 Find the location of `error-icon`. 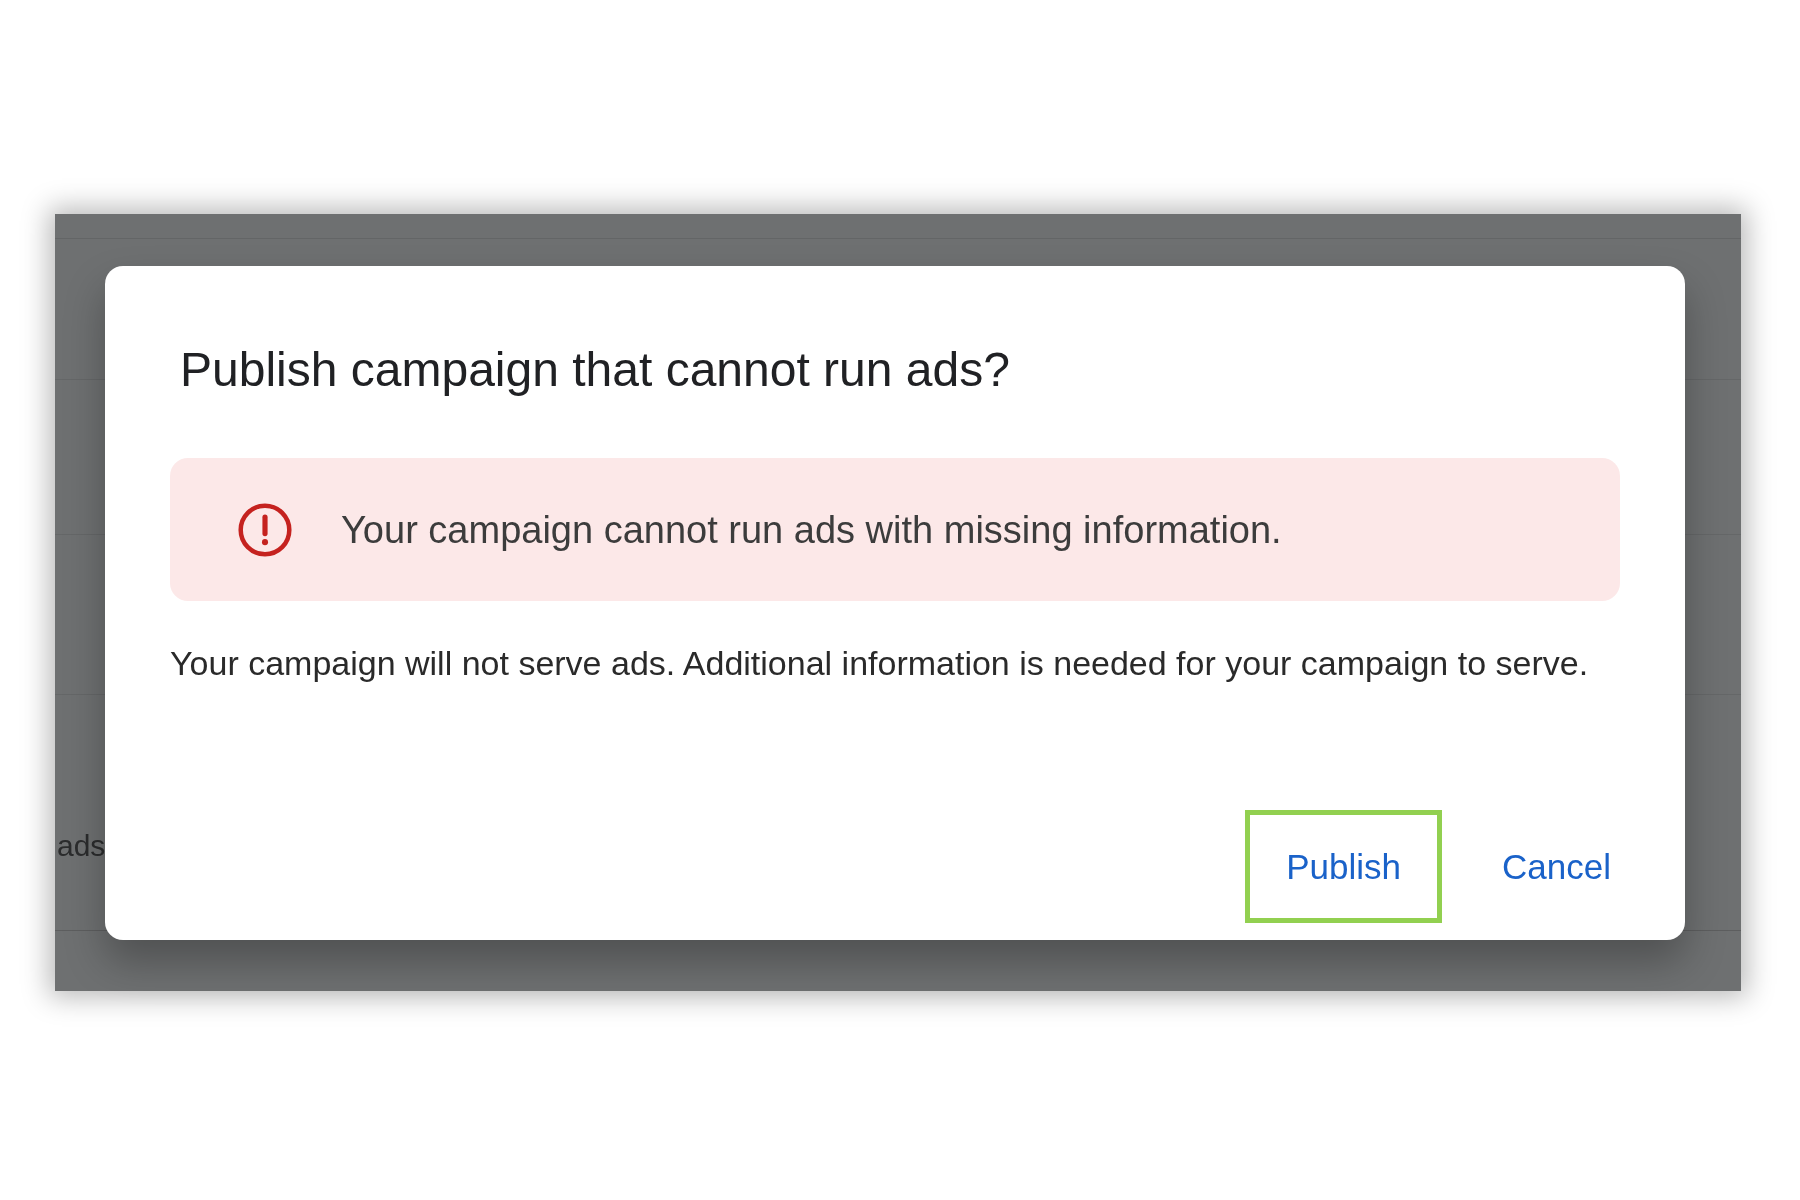

error-icon is located at coordinates (265, 529).